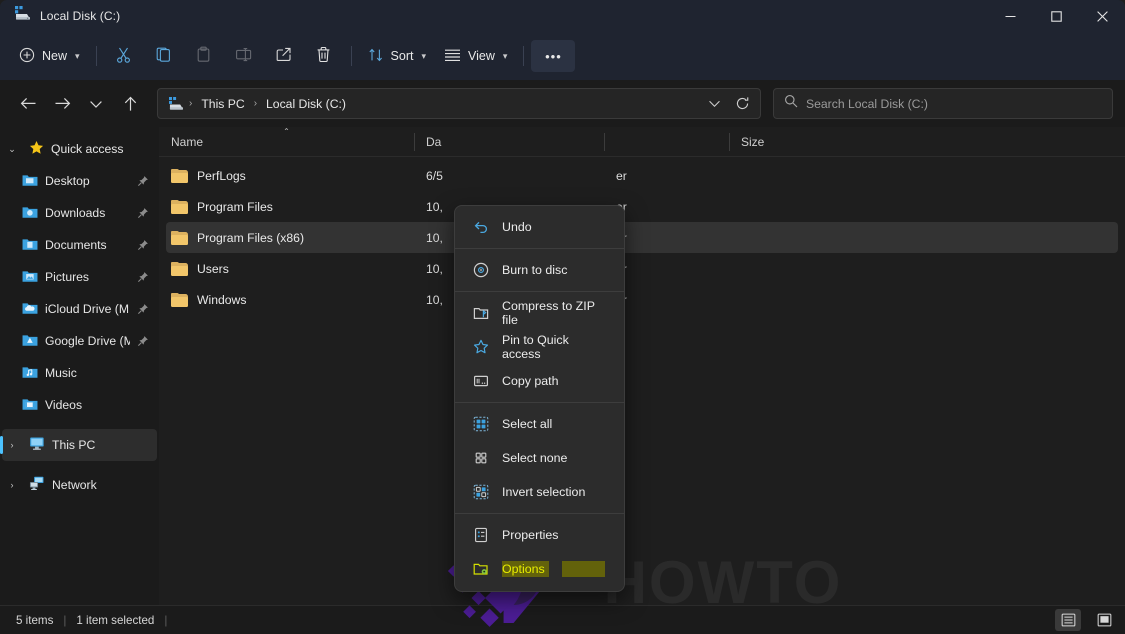 This screenshot has width=1125, height=634. I want to click on table-row: PerfLogs 6/5 er, so click(642, 175).